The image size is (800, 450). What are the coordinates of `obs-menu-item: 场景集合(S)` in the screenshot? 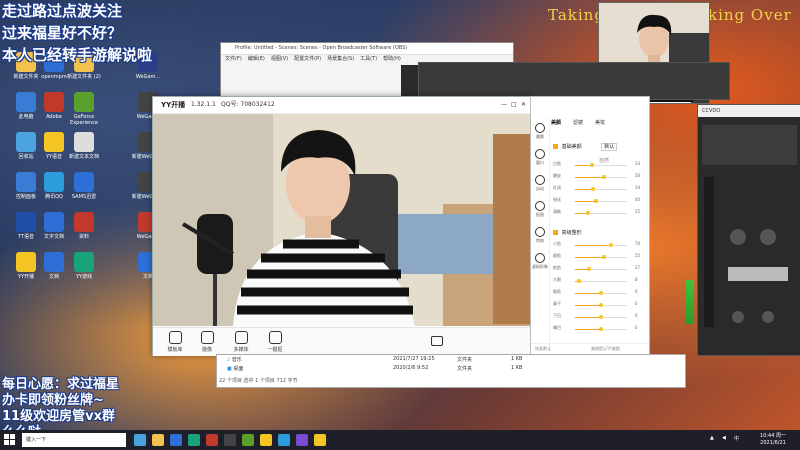 It's located at (340, 59).